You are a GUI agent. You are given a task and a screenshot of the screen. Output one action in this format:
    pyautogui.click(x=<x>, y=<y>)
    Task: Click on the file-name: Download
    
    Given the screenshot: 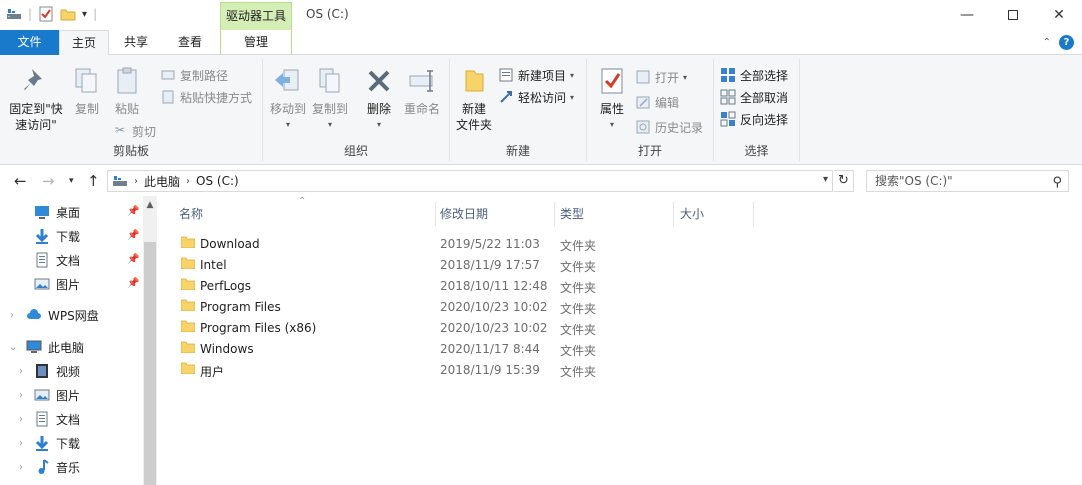 What is the action you would take?
    pyautogui.click(x=230, y=244)
    